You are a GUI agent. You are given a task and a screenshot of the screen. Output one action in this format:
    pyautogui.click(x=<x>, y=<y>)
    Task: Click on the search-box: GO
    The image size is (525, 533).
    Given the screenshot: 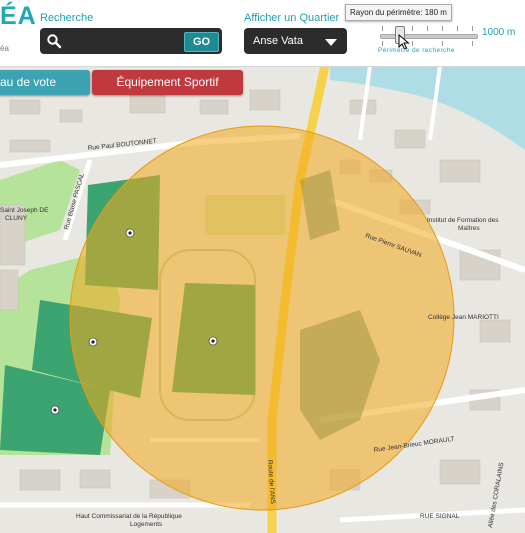 What is the action you would take?
    pyautogui.click(x=131, y=41)
    